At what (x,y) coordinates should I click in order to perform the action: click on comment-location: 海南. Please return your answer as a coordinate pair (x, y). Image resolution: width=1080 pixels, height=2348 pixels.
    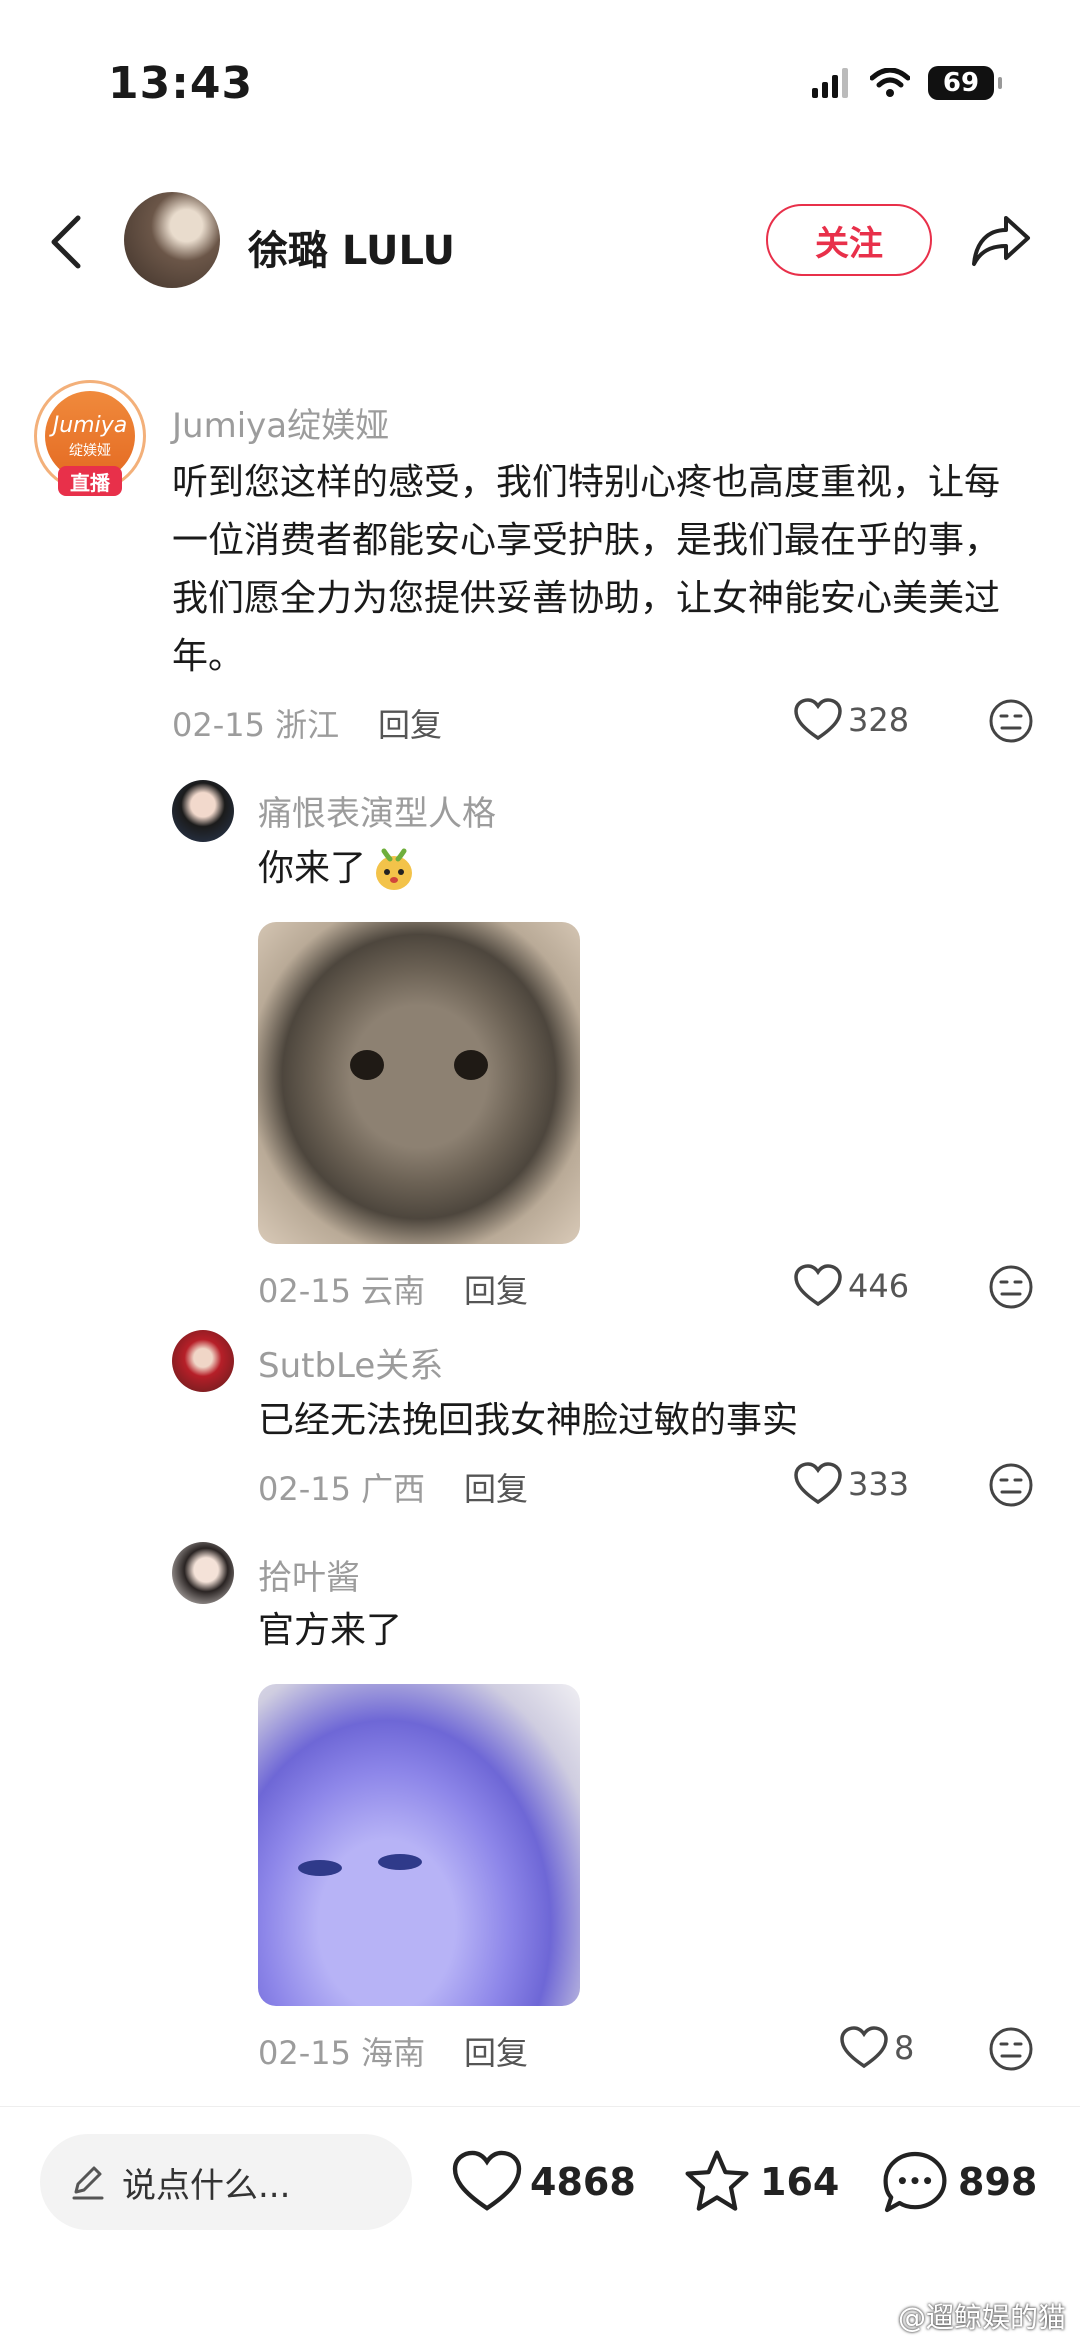
    Looking at the image, I should click on (393, 2053).